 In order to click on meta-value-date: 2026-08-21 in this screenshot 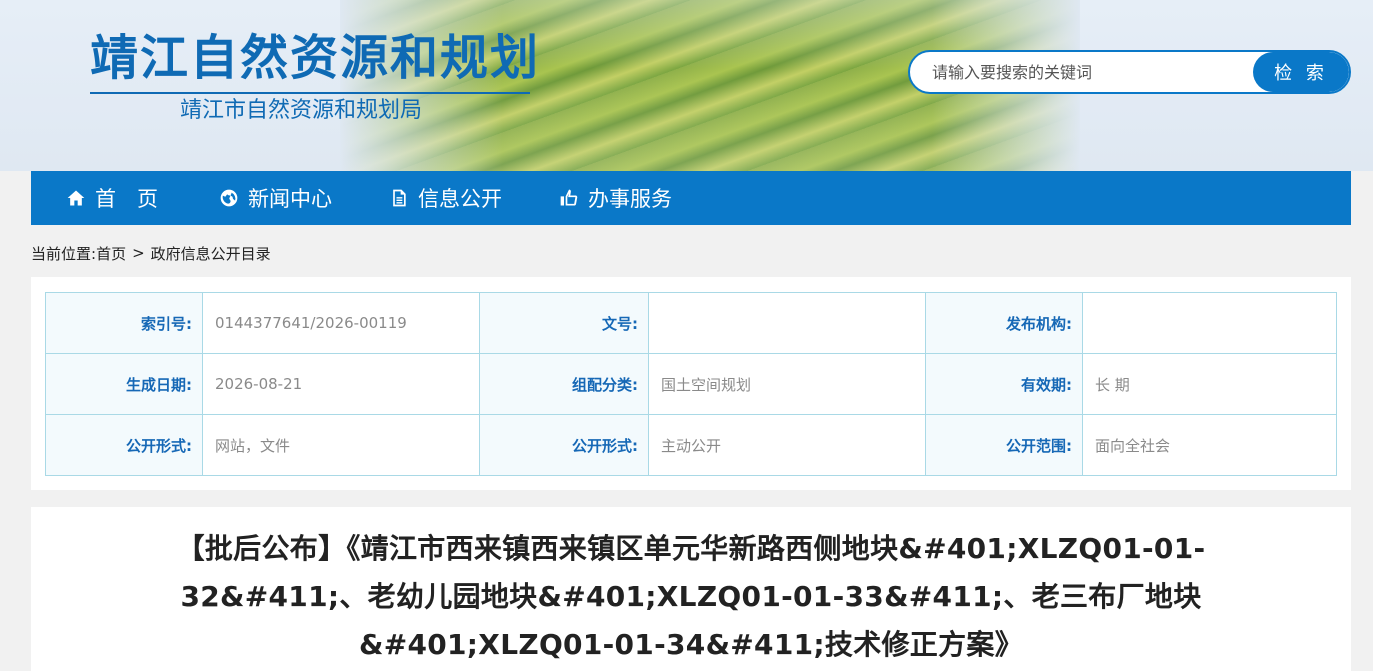, I will do `click(341, 384)`.